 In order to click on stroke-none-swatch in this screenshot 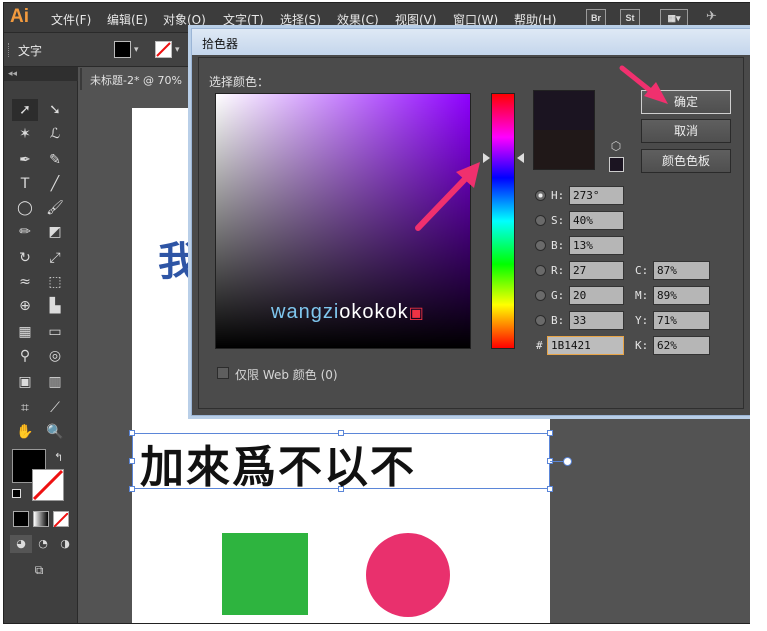, I will do `click(163, 49)`.